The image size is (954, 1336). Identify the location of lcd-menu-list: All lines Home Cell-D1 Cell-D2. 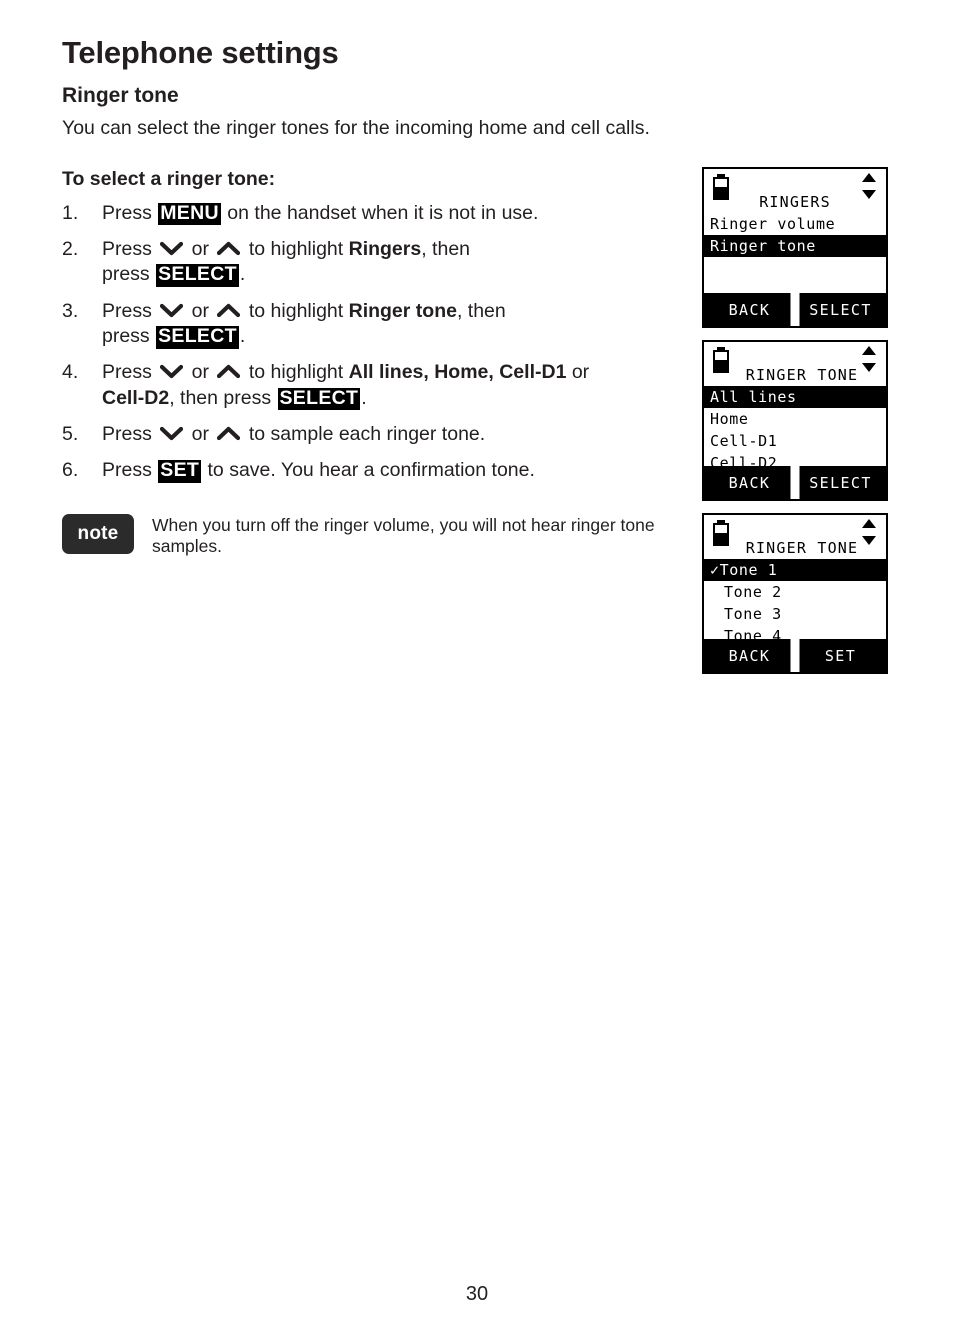
(795, 430).